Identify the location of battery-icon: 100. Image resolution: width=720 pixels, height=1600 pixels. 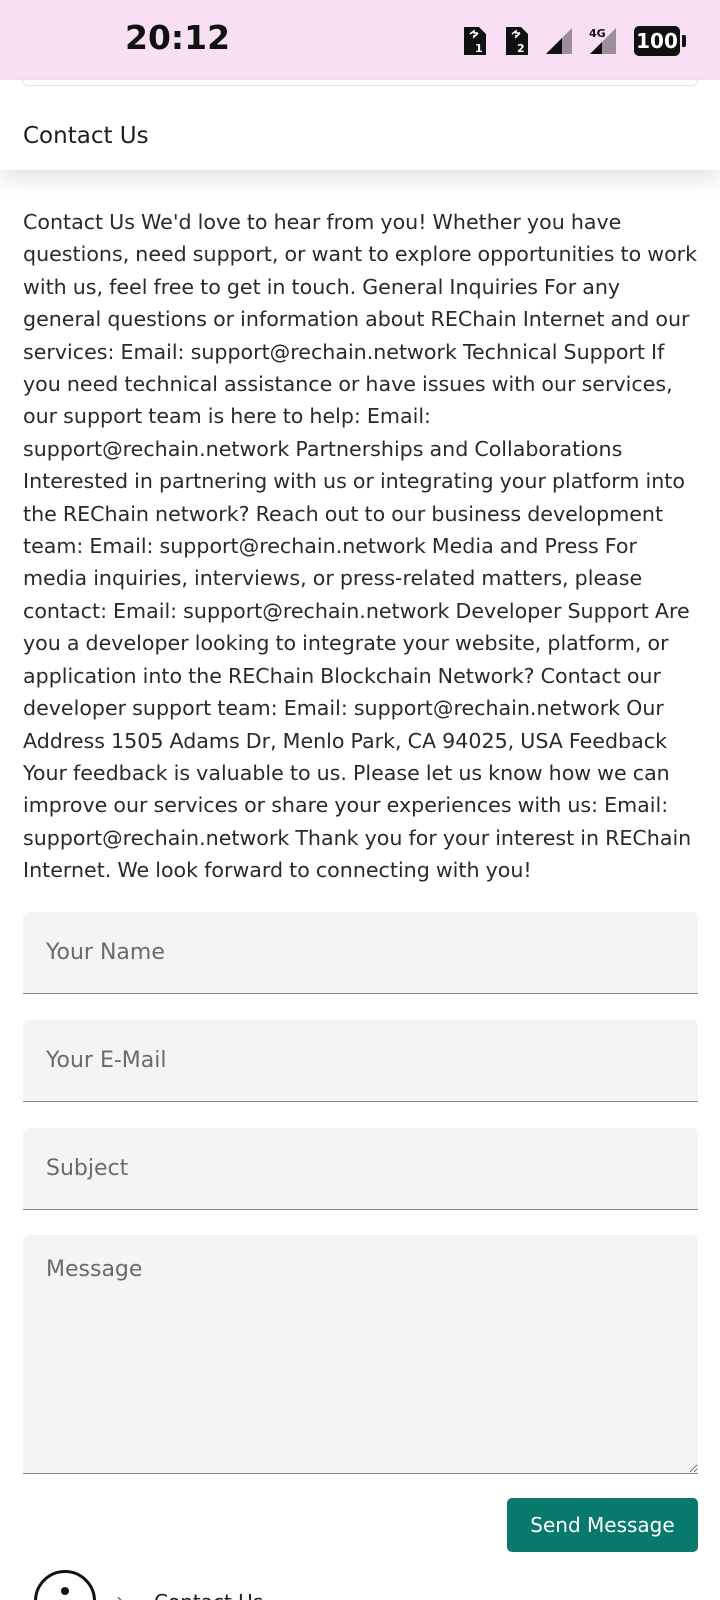
(660, 41).